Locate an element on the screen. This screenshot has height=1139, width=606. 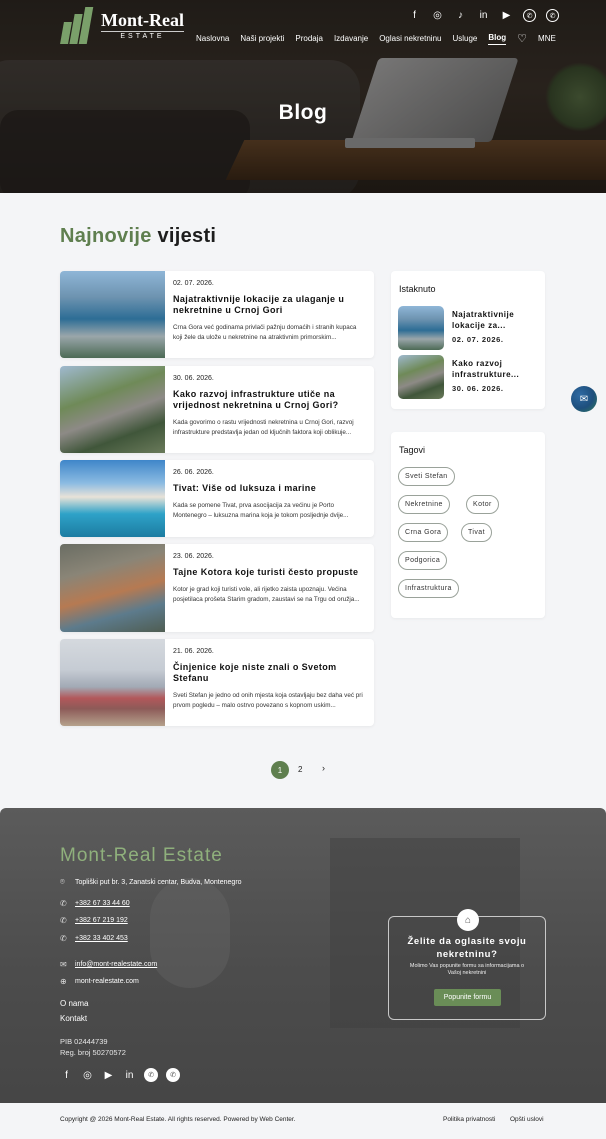
post-title: Tajne Kotora koje turisti često propuste is located at coordinates (269, 572).